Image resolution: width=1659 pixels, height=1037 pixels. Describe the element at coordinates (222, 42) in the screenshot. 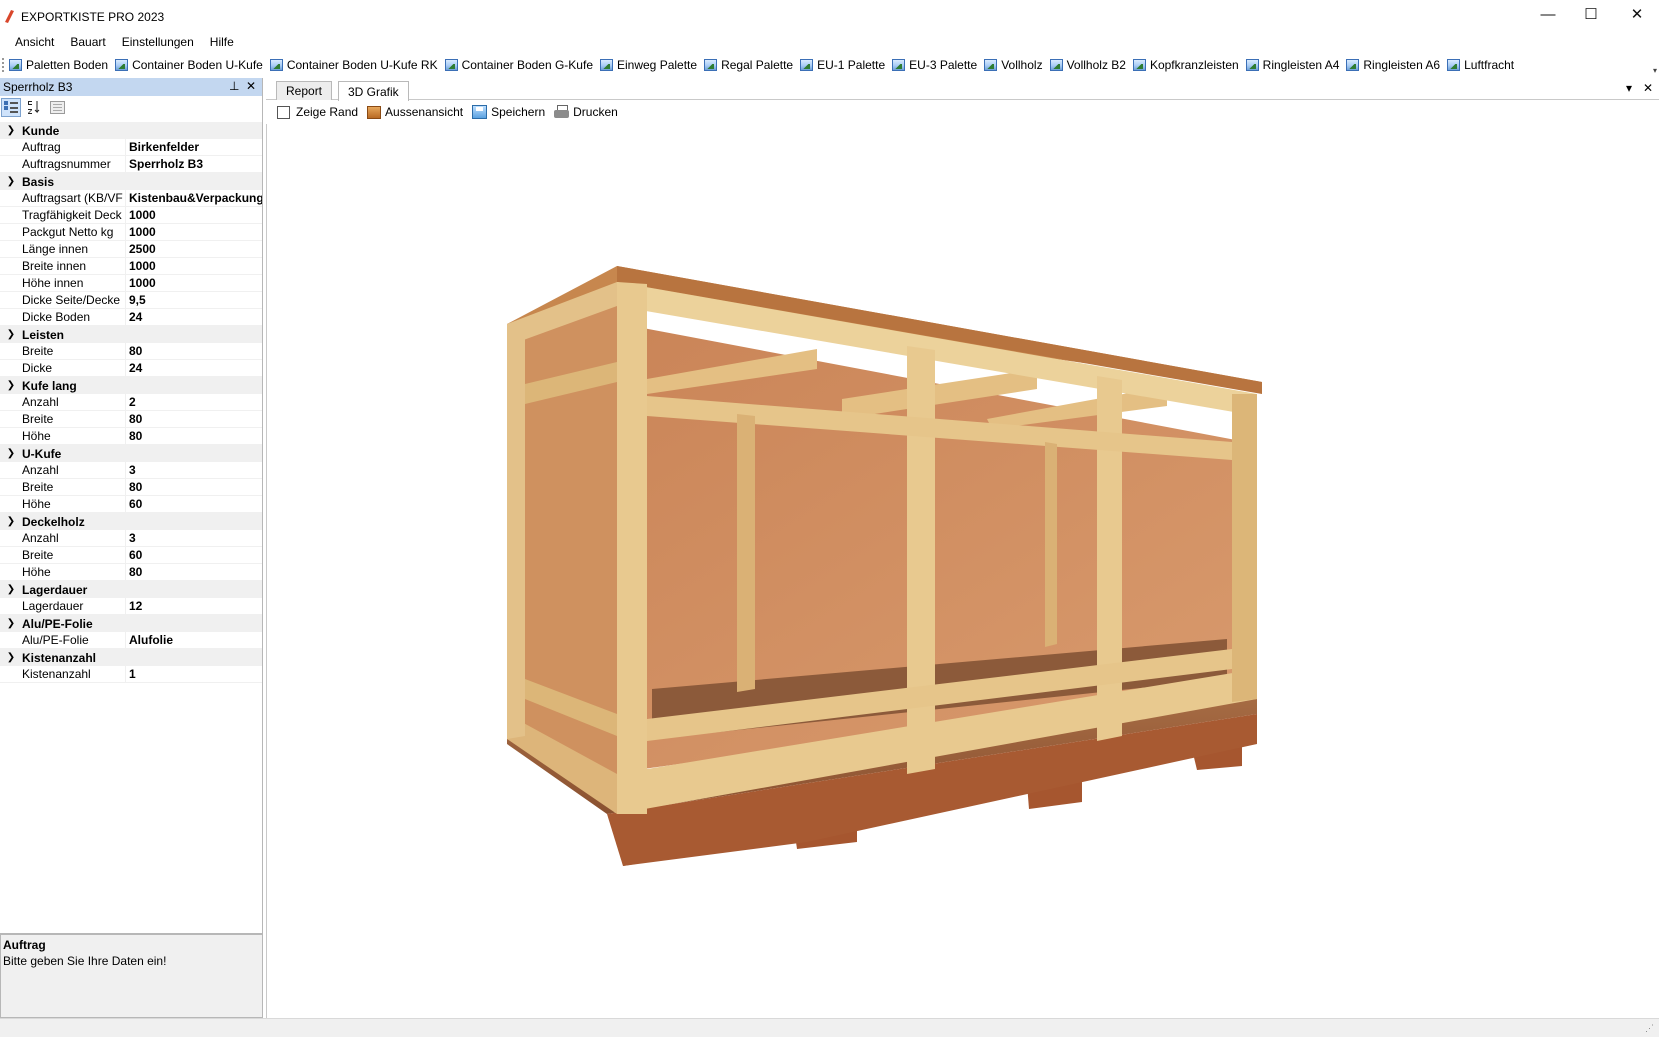

I see `menu-hilfe: Hilfe` at that location.